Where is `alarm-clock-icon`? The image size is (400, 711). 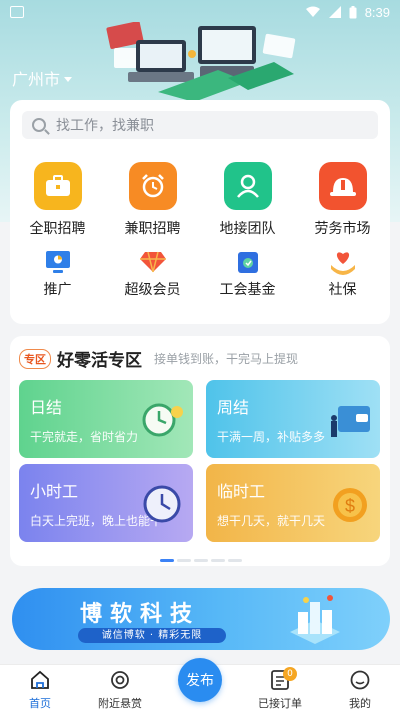 alarm-clock-icon is located at coordinates (152, 186).